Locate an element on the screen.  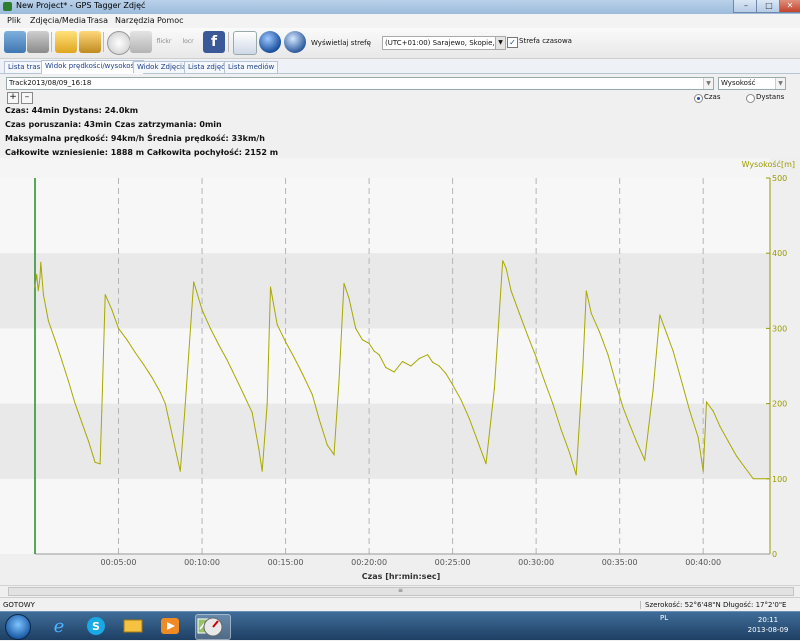
timezone-label: Wyświetlaj strefę is located at coordinates (341, 43).